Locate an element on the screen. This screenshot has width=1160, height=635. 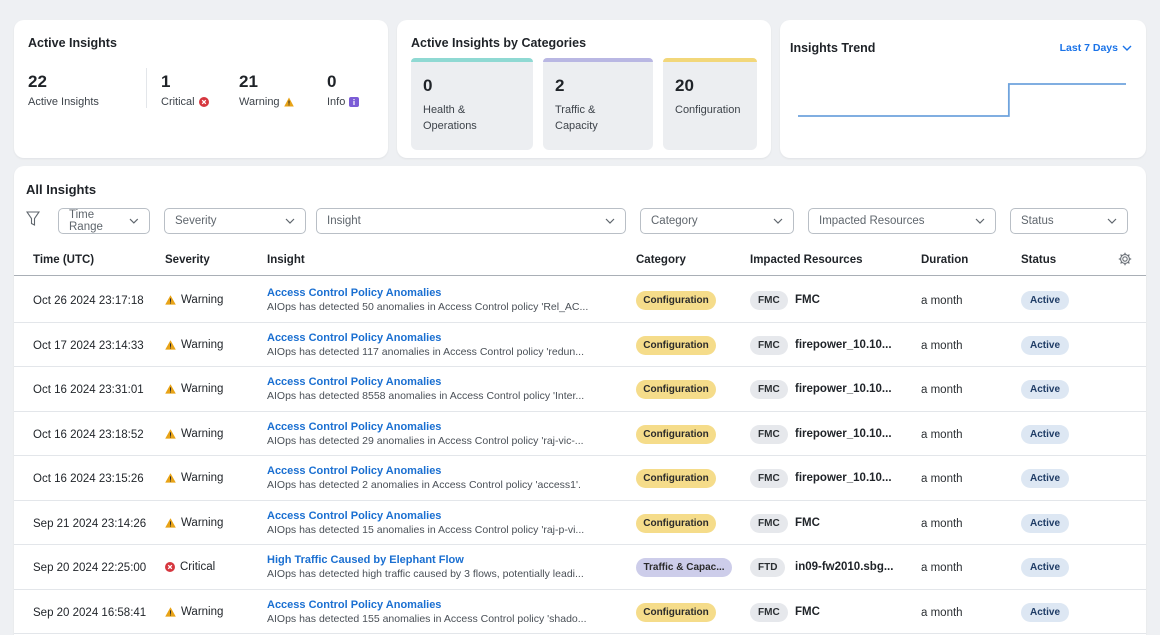
insight-filter: Insight is located at coordinates (471, 221).